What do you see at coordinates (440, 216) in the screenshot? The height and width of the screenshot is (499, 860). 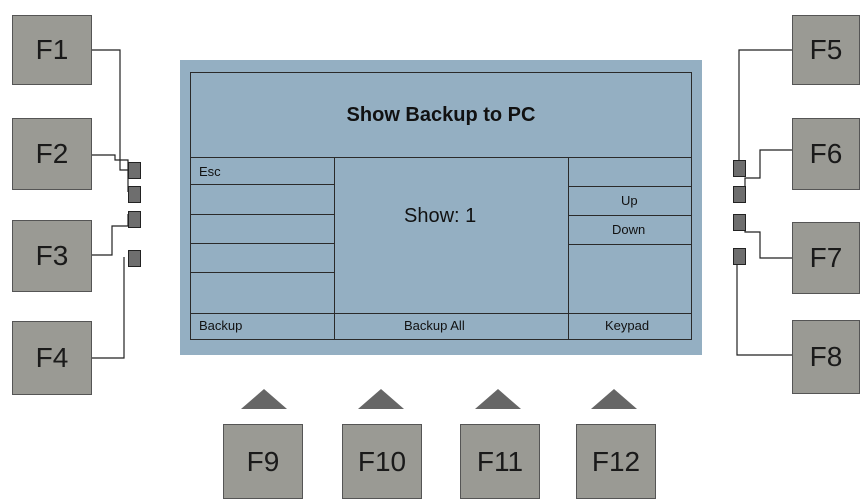 I see `show-number-display: Show: 1` at bounding box center [440, 216].